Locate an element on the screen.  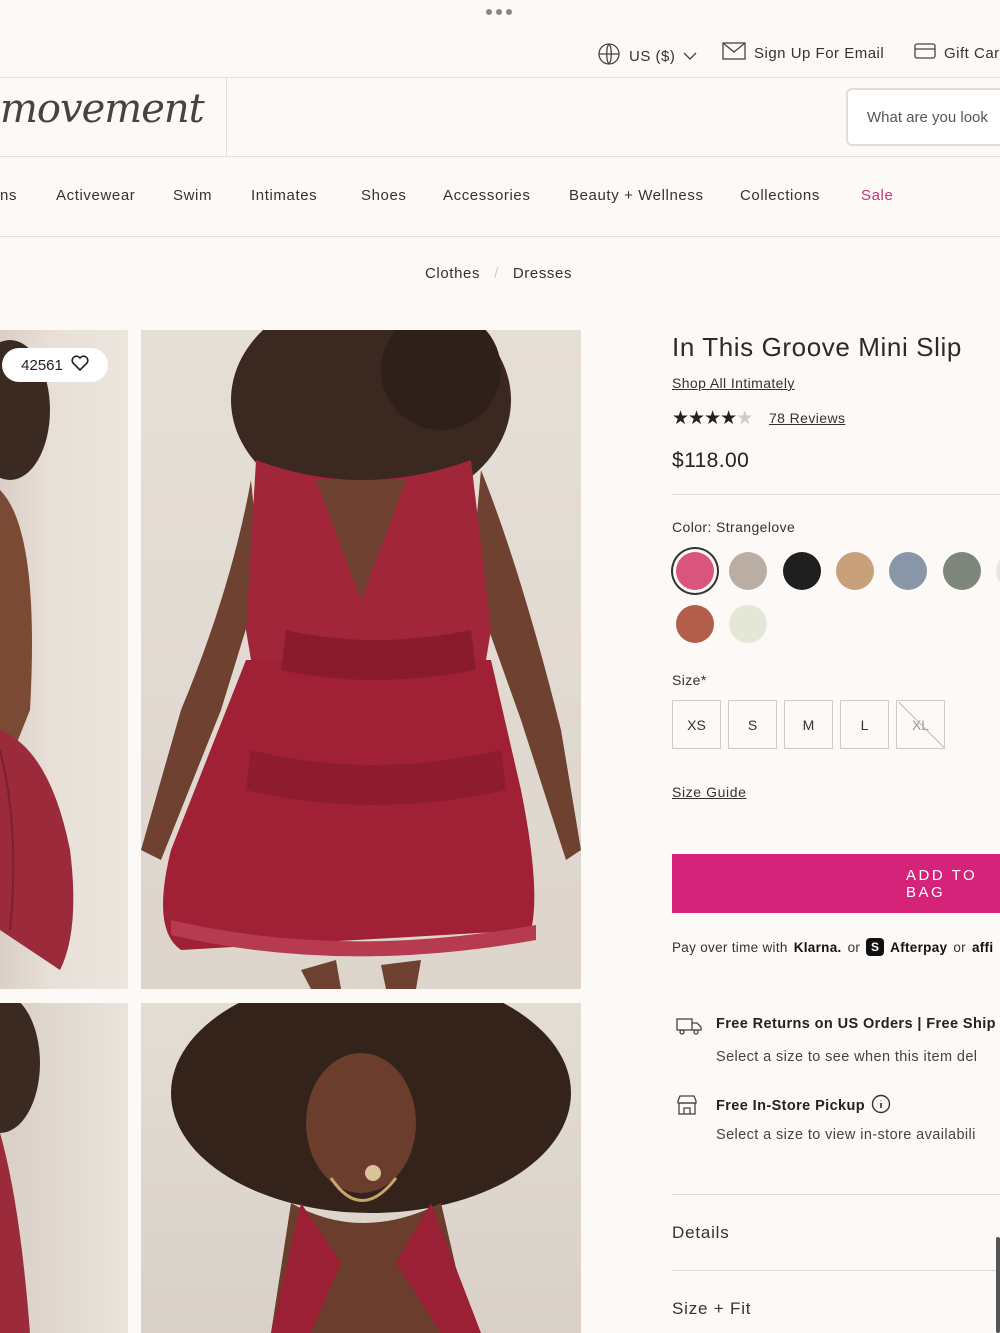
breadcrumb-dresses: Dresses is located at coordinates (542, 273).